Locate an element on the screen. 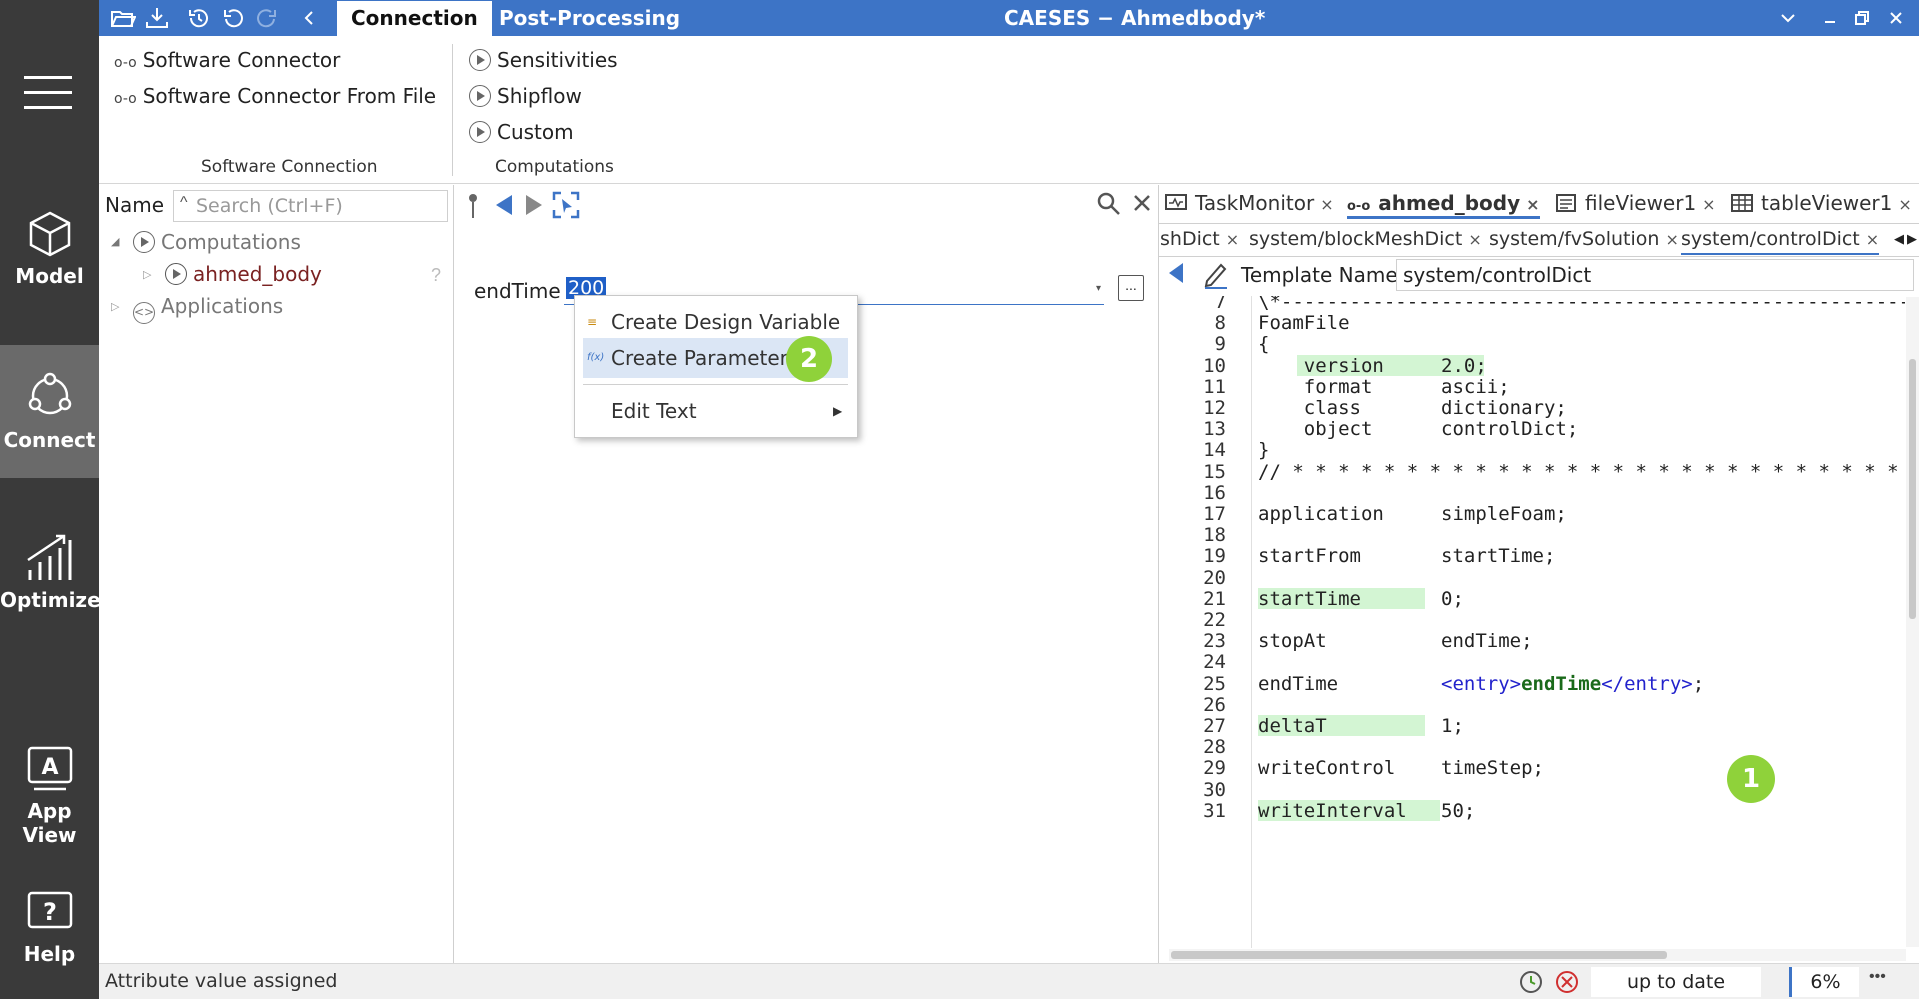  history-clock-icon is located at coordinates (1531, 982).